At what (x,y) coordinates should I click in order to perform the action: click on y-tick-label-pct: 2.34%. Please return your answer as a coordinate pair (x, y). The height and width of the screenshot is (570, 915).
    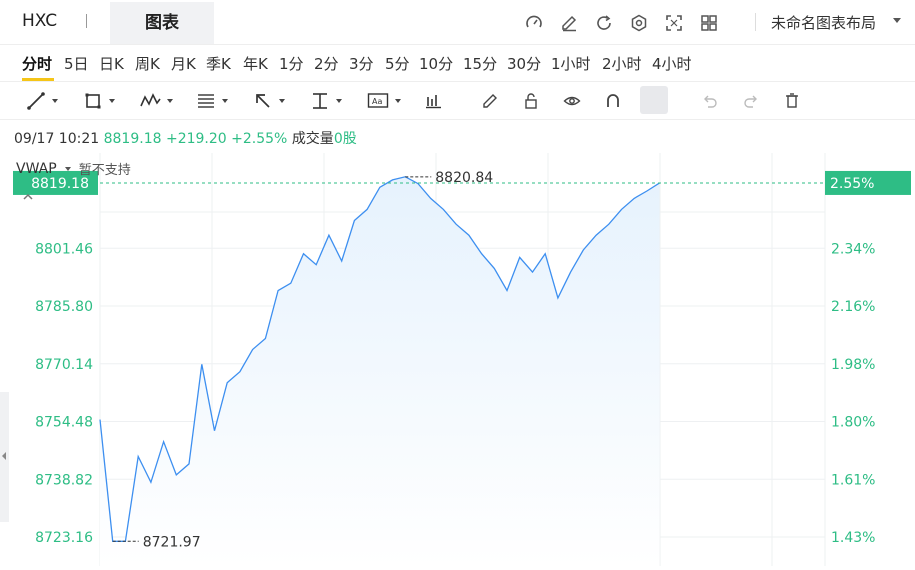
    Looking at the image, I should click on (853, 249).